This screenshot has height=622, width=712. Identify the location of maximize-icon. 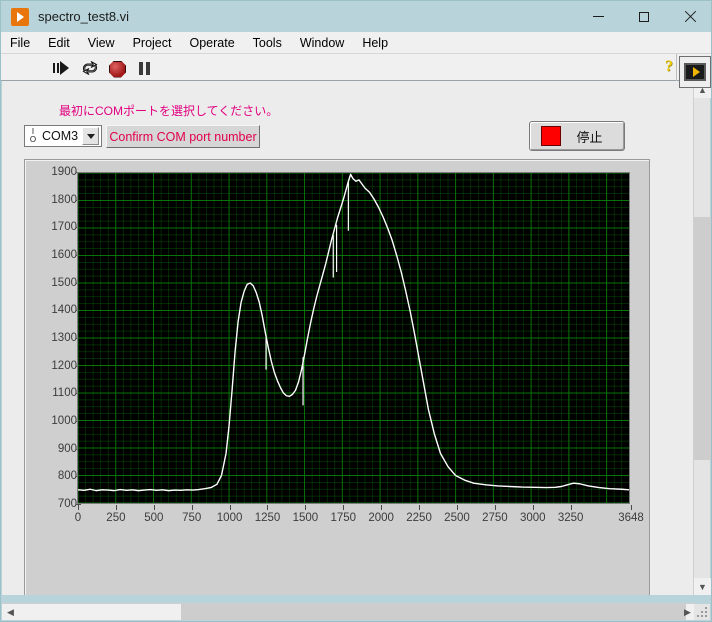
(644, 16).